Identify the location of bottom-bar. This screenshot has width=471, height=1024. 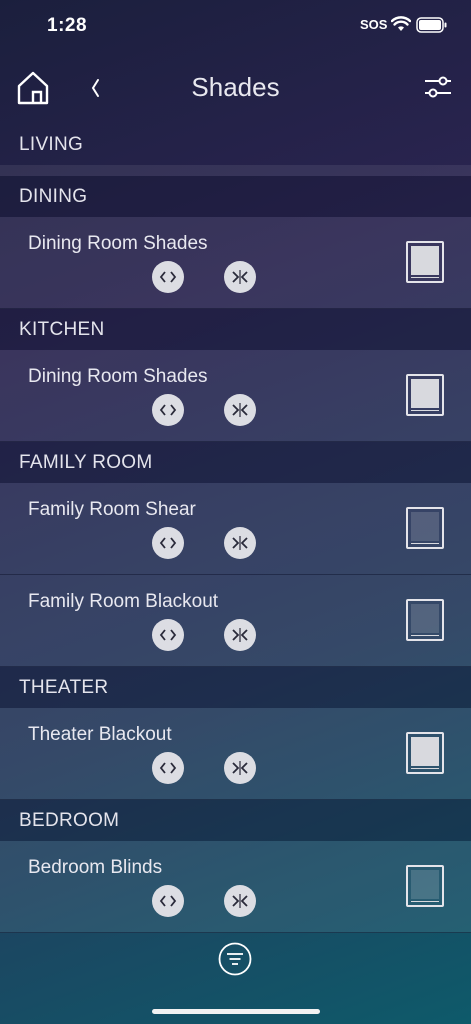
(235, 960).